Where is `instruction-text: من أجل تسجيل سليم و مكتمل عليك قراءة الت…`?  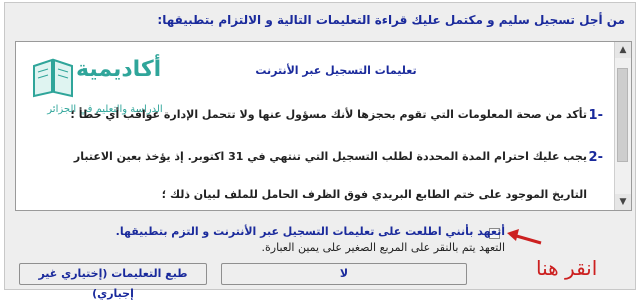 instruction-text: من أجل تسجيل سليم و مكتمل عليك قراءة الت… is located at coordinates (391, 20).